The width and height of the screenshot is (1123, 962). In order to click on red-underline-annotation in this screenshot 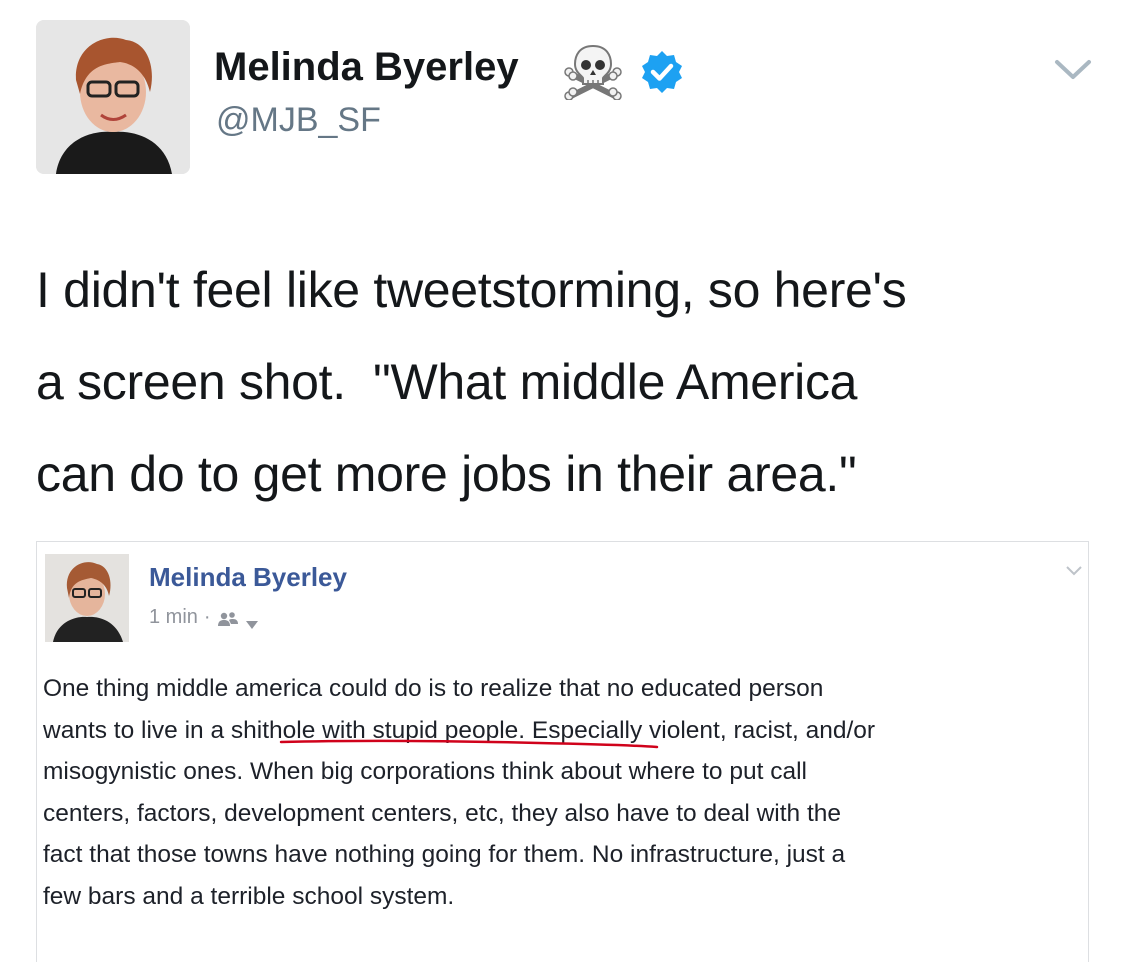, I will do `click(469, 744)`.